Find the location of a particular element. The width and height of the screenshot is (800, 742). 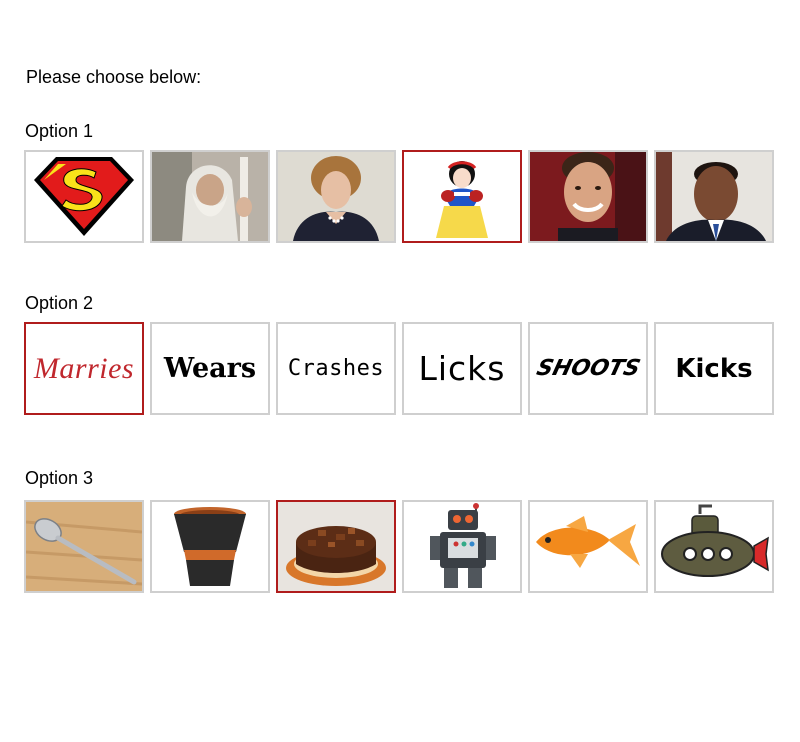

option-1-choice-snow-white is located at coordinates (462, 196).